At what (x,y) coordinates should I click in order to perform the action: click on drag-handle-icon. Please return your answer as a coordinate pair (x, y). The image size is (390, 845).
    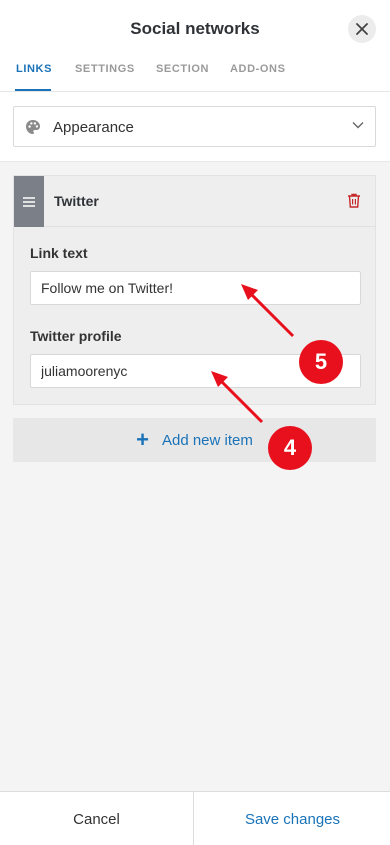
    Looking at the image, I should click on (29, 201).